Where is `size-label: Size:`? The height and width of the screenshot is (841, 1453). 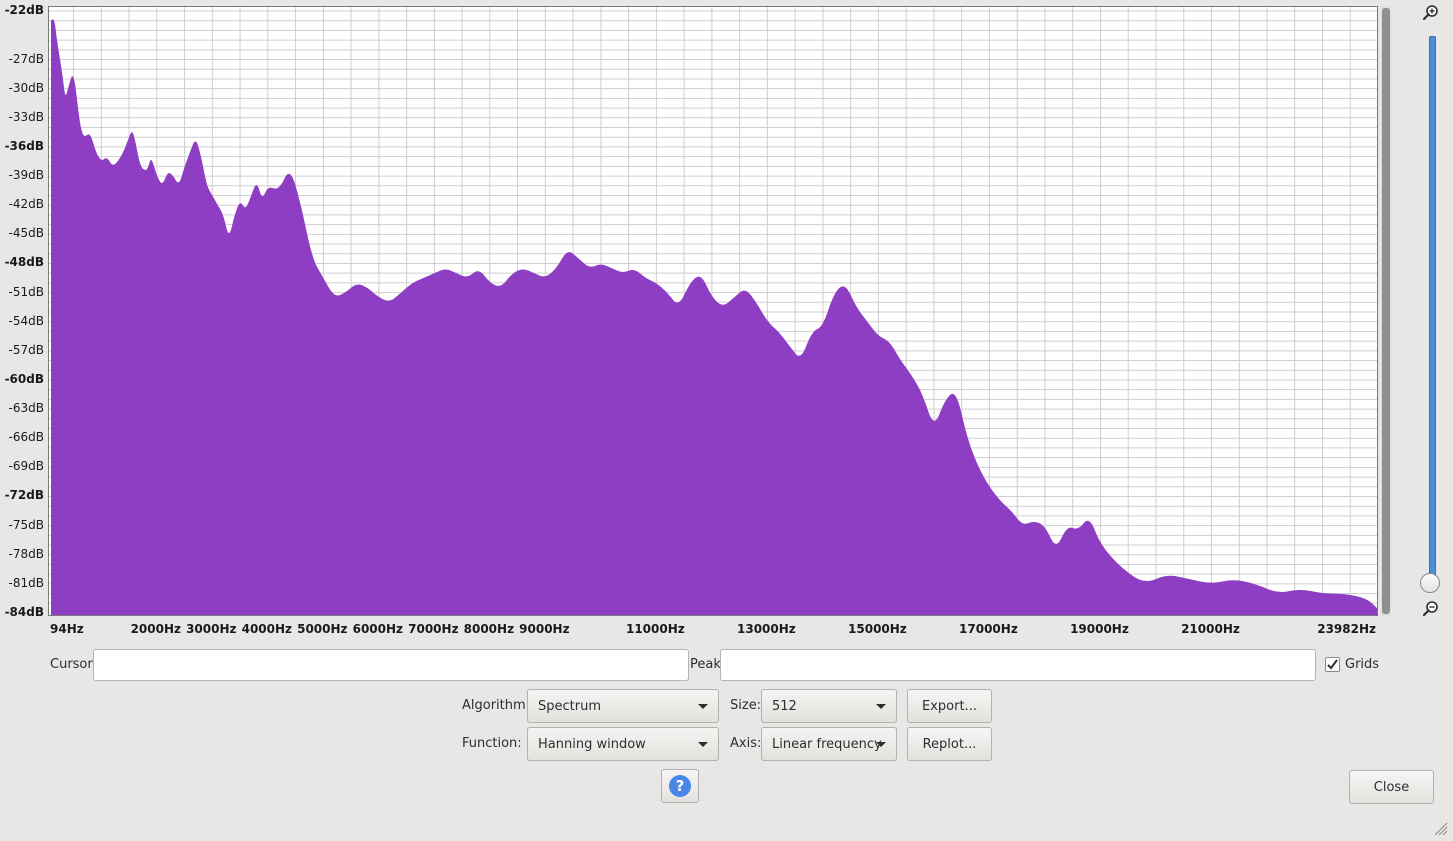 size-label: Size: is located at coordinates (746, 705).